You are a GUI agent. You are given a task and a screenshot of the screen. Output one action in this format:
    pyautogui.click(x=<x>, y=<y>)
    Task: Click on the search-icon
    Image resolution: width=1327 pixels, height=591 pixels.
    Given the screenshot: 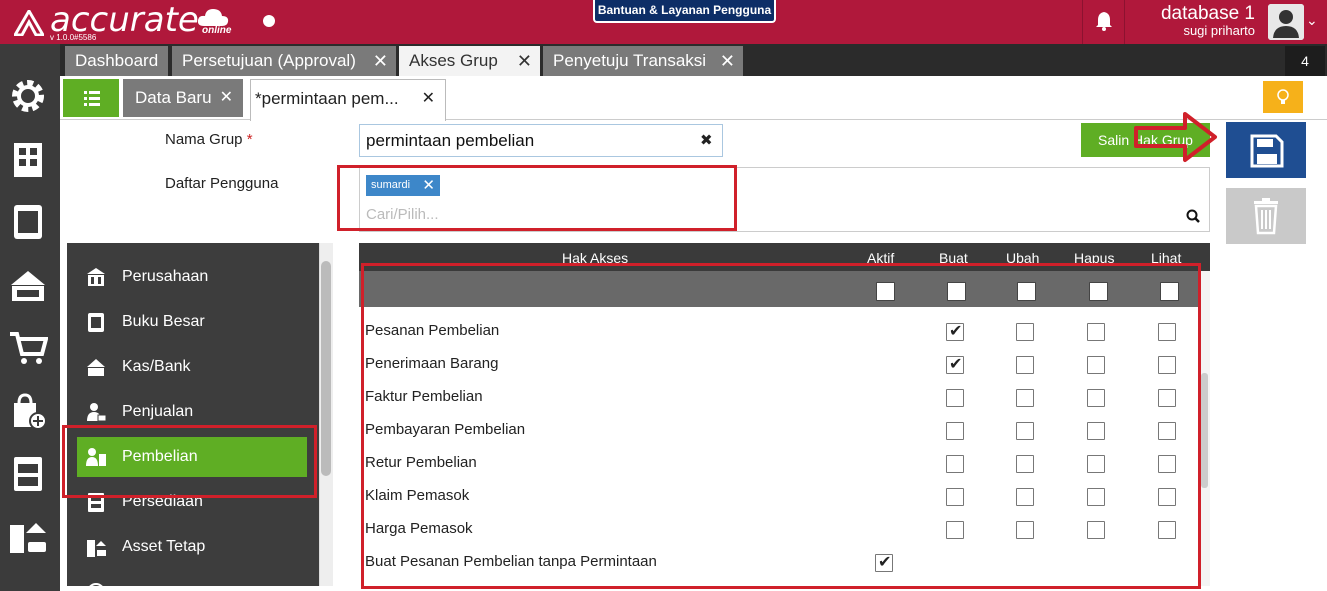 What is the action you would take?
    pyautogui.click(x=1193, y=216)
    